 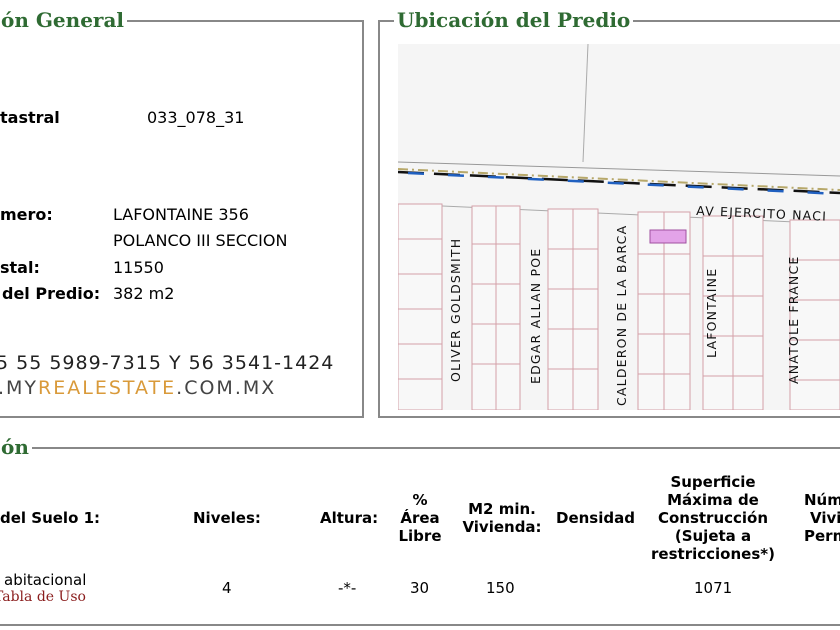 What do you see at coordinates (430, 448) in the screenshot?
I see `zonificacion-top-rule` at bounding box center [430, 448].